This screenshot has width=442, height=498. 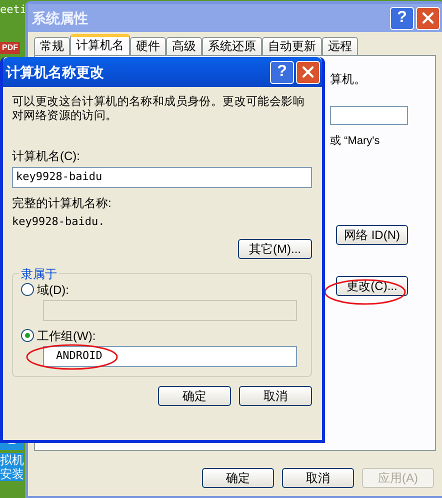 What do you see at coordinates (184, 46) in the screenshot?
I see `tab: 高级` at bounding box center [184, 46].